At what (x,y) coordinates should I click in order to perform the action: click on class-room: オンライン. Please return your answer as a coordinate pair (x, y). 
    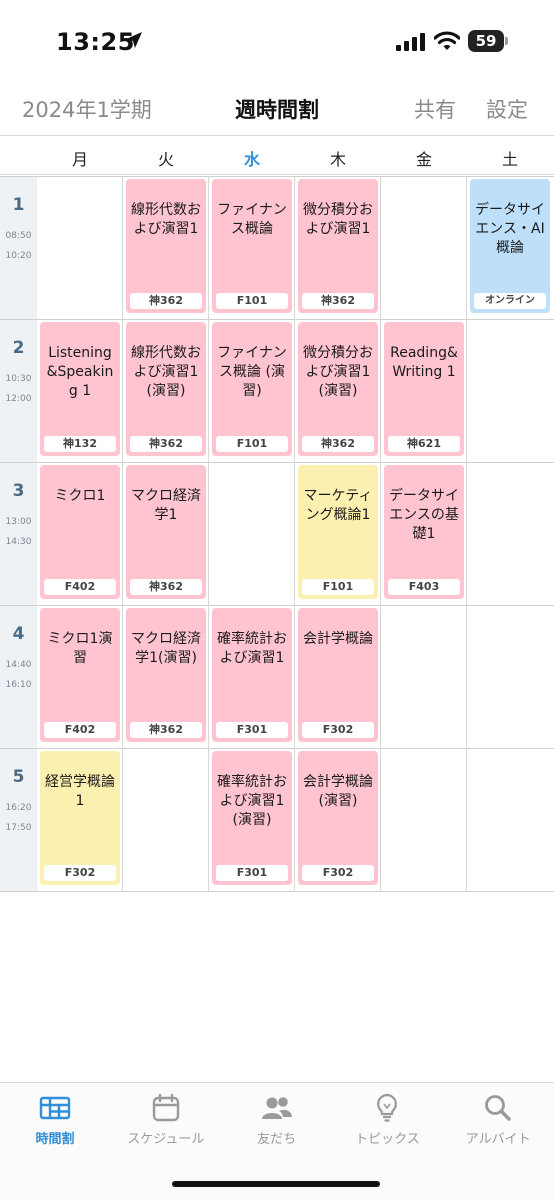
    Looking at the image, I should click on (510, 301).